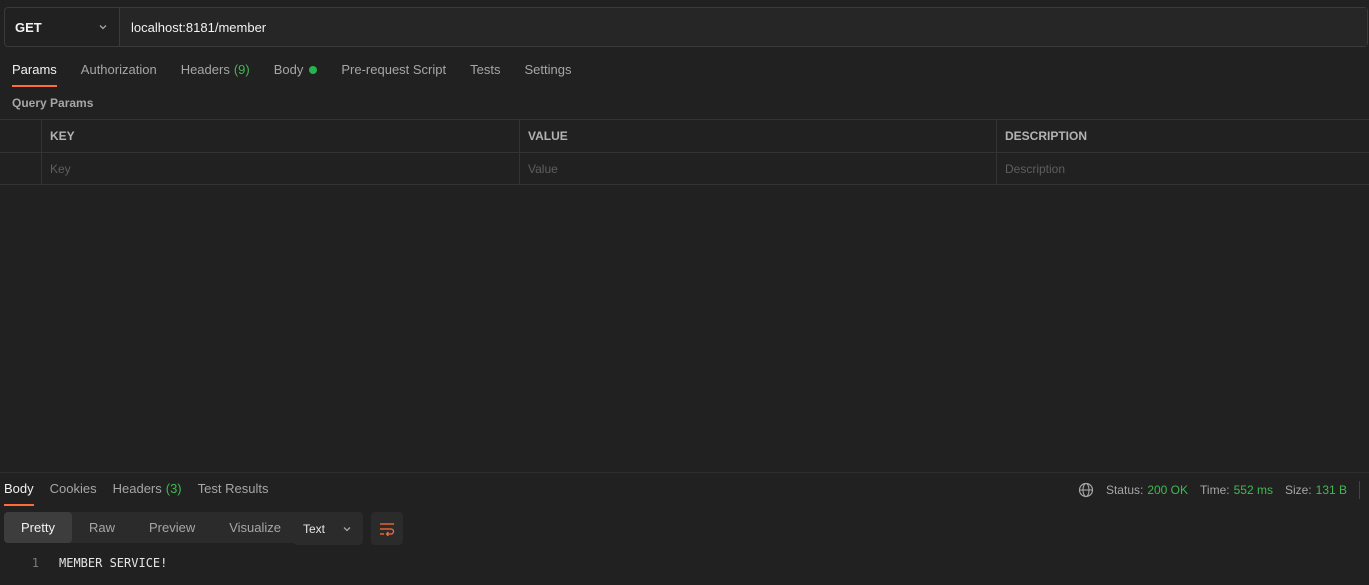 The height and width of the screenshot is (585, 1369). I want to click on time-label: Time:, so click(1215, 490).